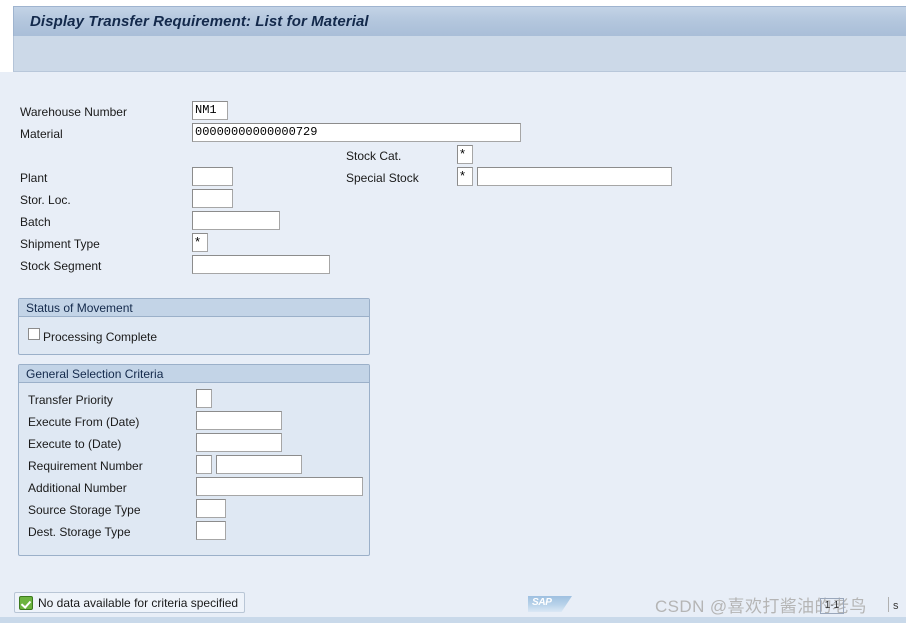 The width and height of the screenshot is (906, 623). What do you see at coordinates (100, 337) in the screenshot?
I see `processing-complete-label: Processing Complete` at bounding box center [100, 337].